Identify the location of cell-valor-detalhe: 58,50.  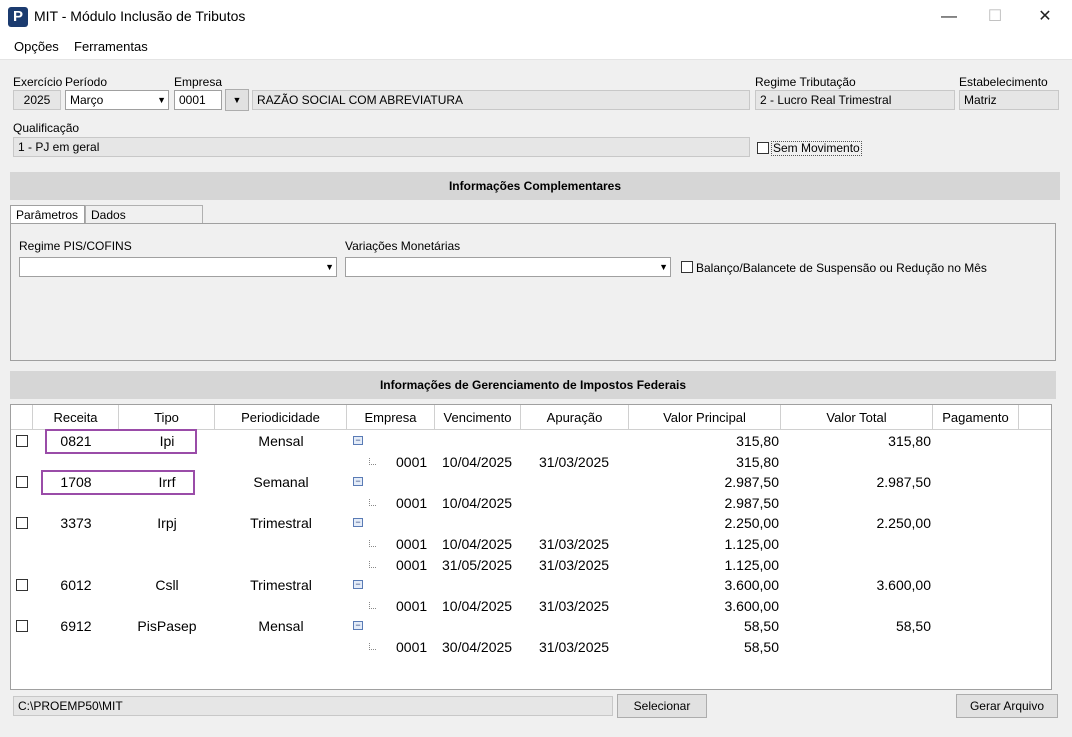
(761, 647).